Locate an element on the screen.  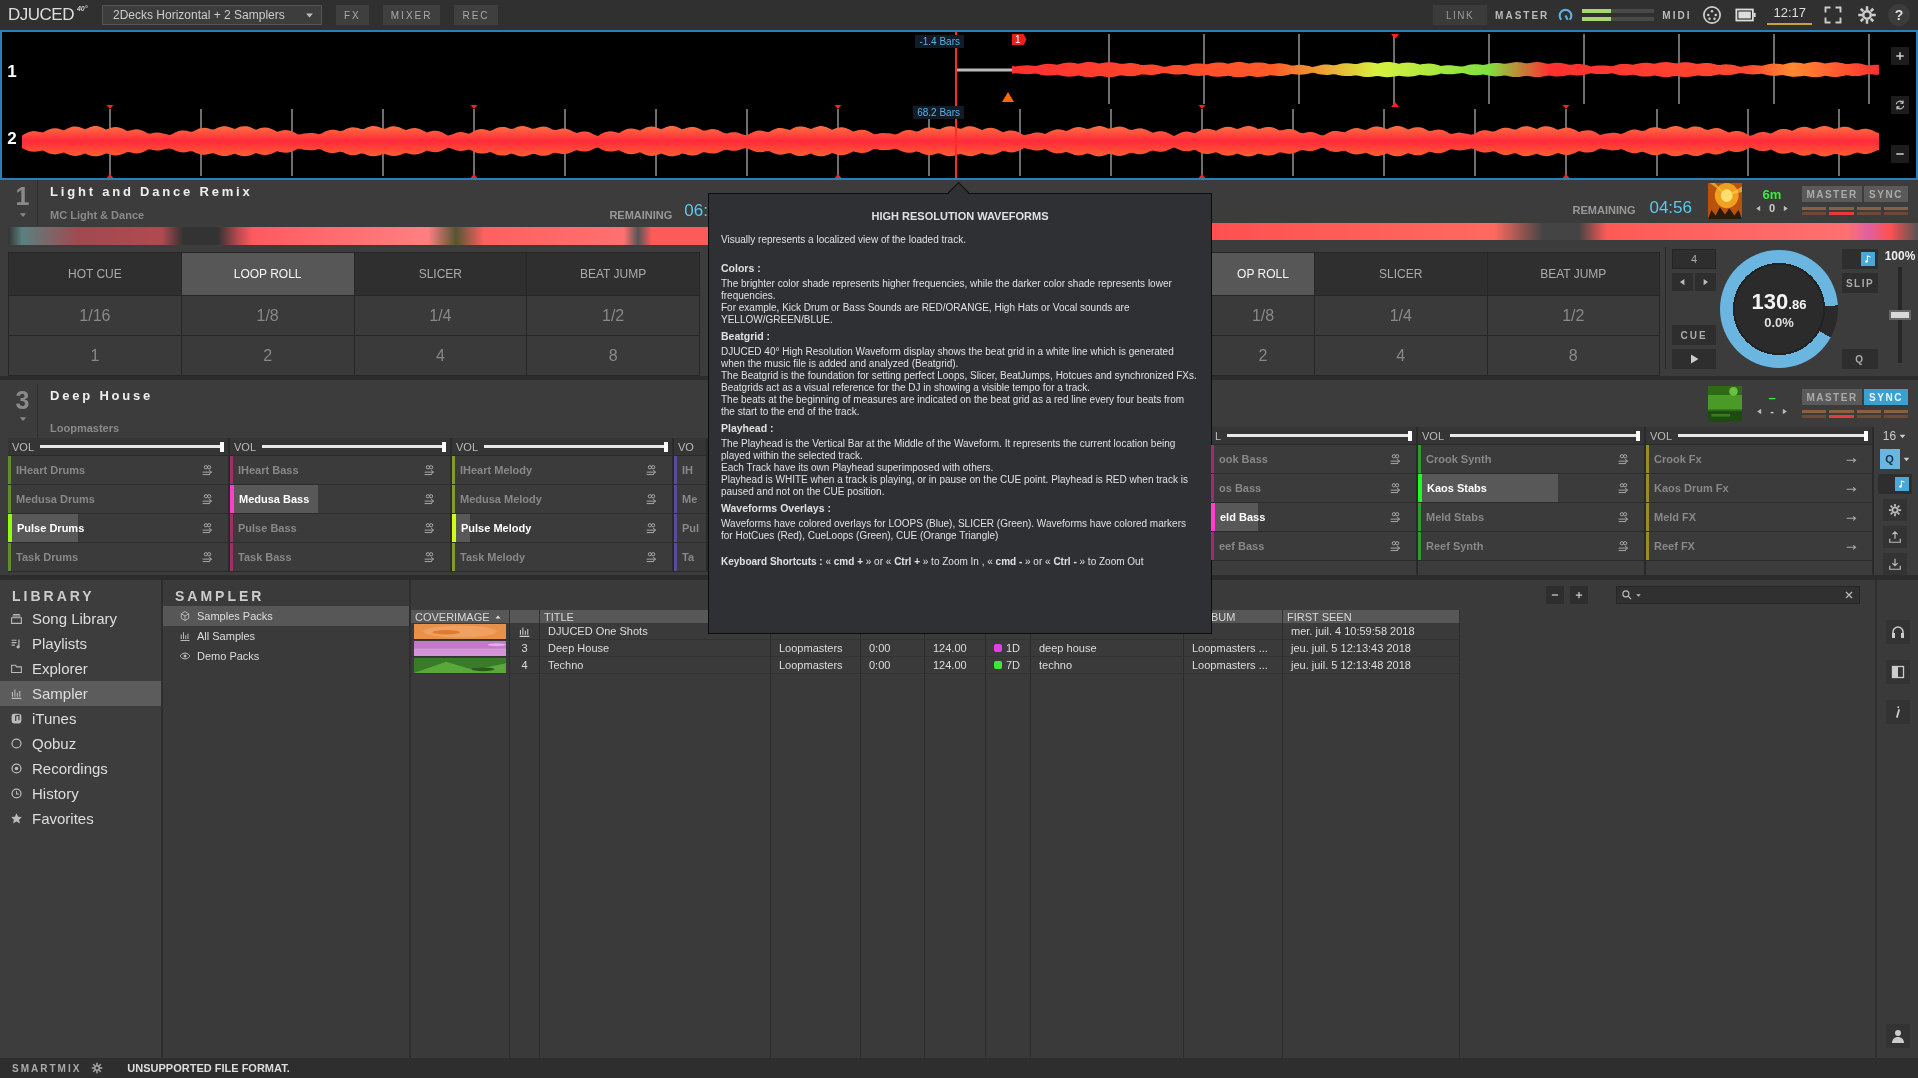
library-item: Qobuz is located at coordinates (80, 743).